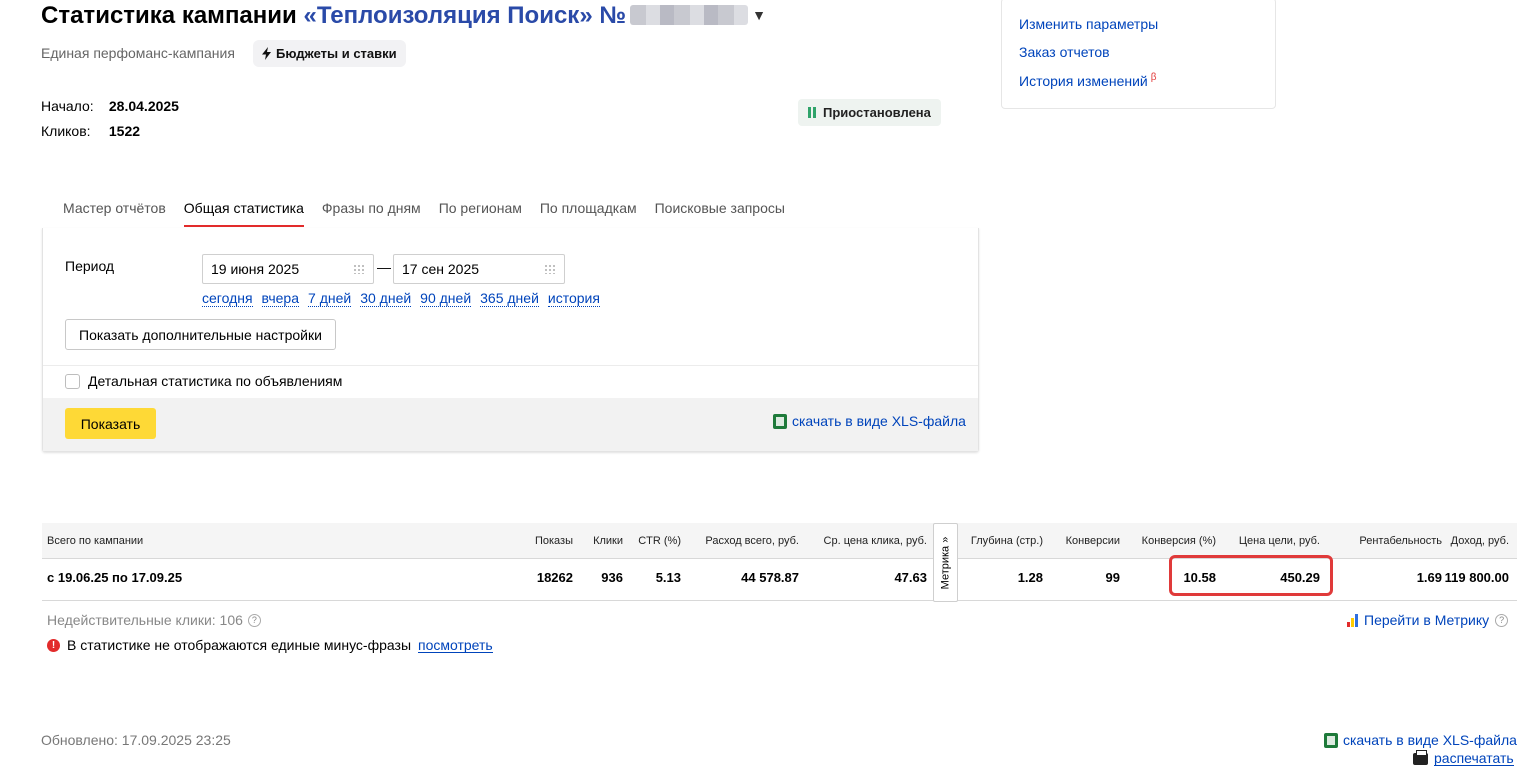 This screenshot has width=1533, height=771. I want to click on start-date-label: Начало:, so click(67, 106).